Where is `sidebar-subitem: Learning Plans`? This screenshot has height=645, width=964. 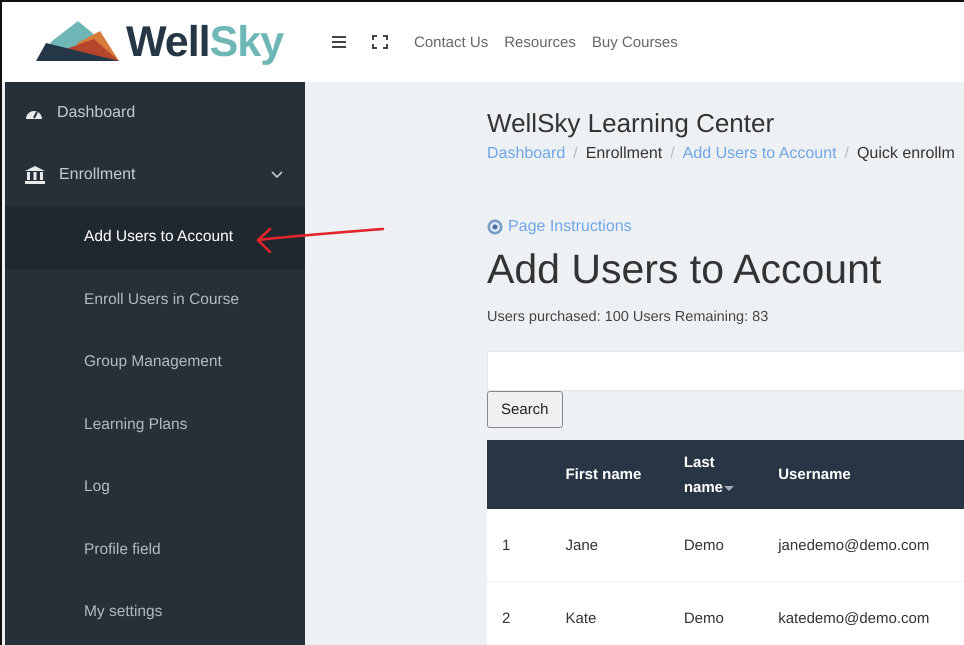
sidebar-subitem: Learning Plans is located at coordinates (155, 425).